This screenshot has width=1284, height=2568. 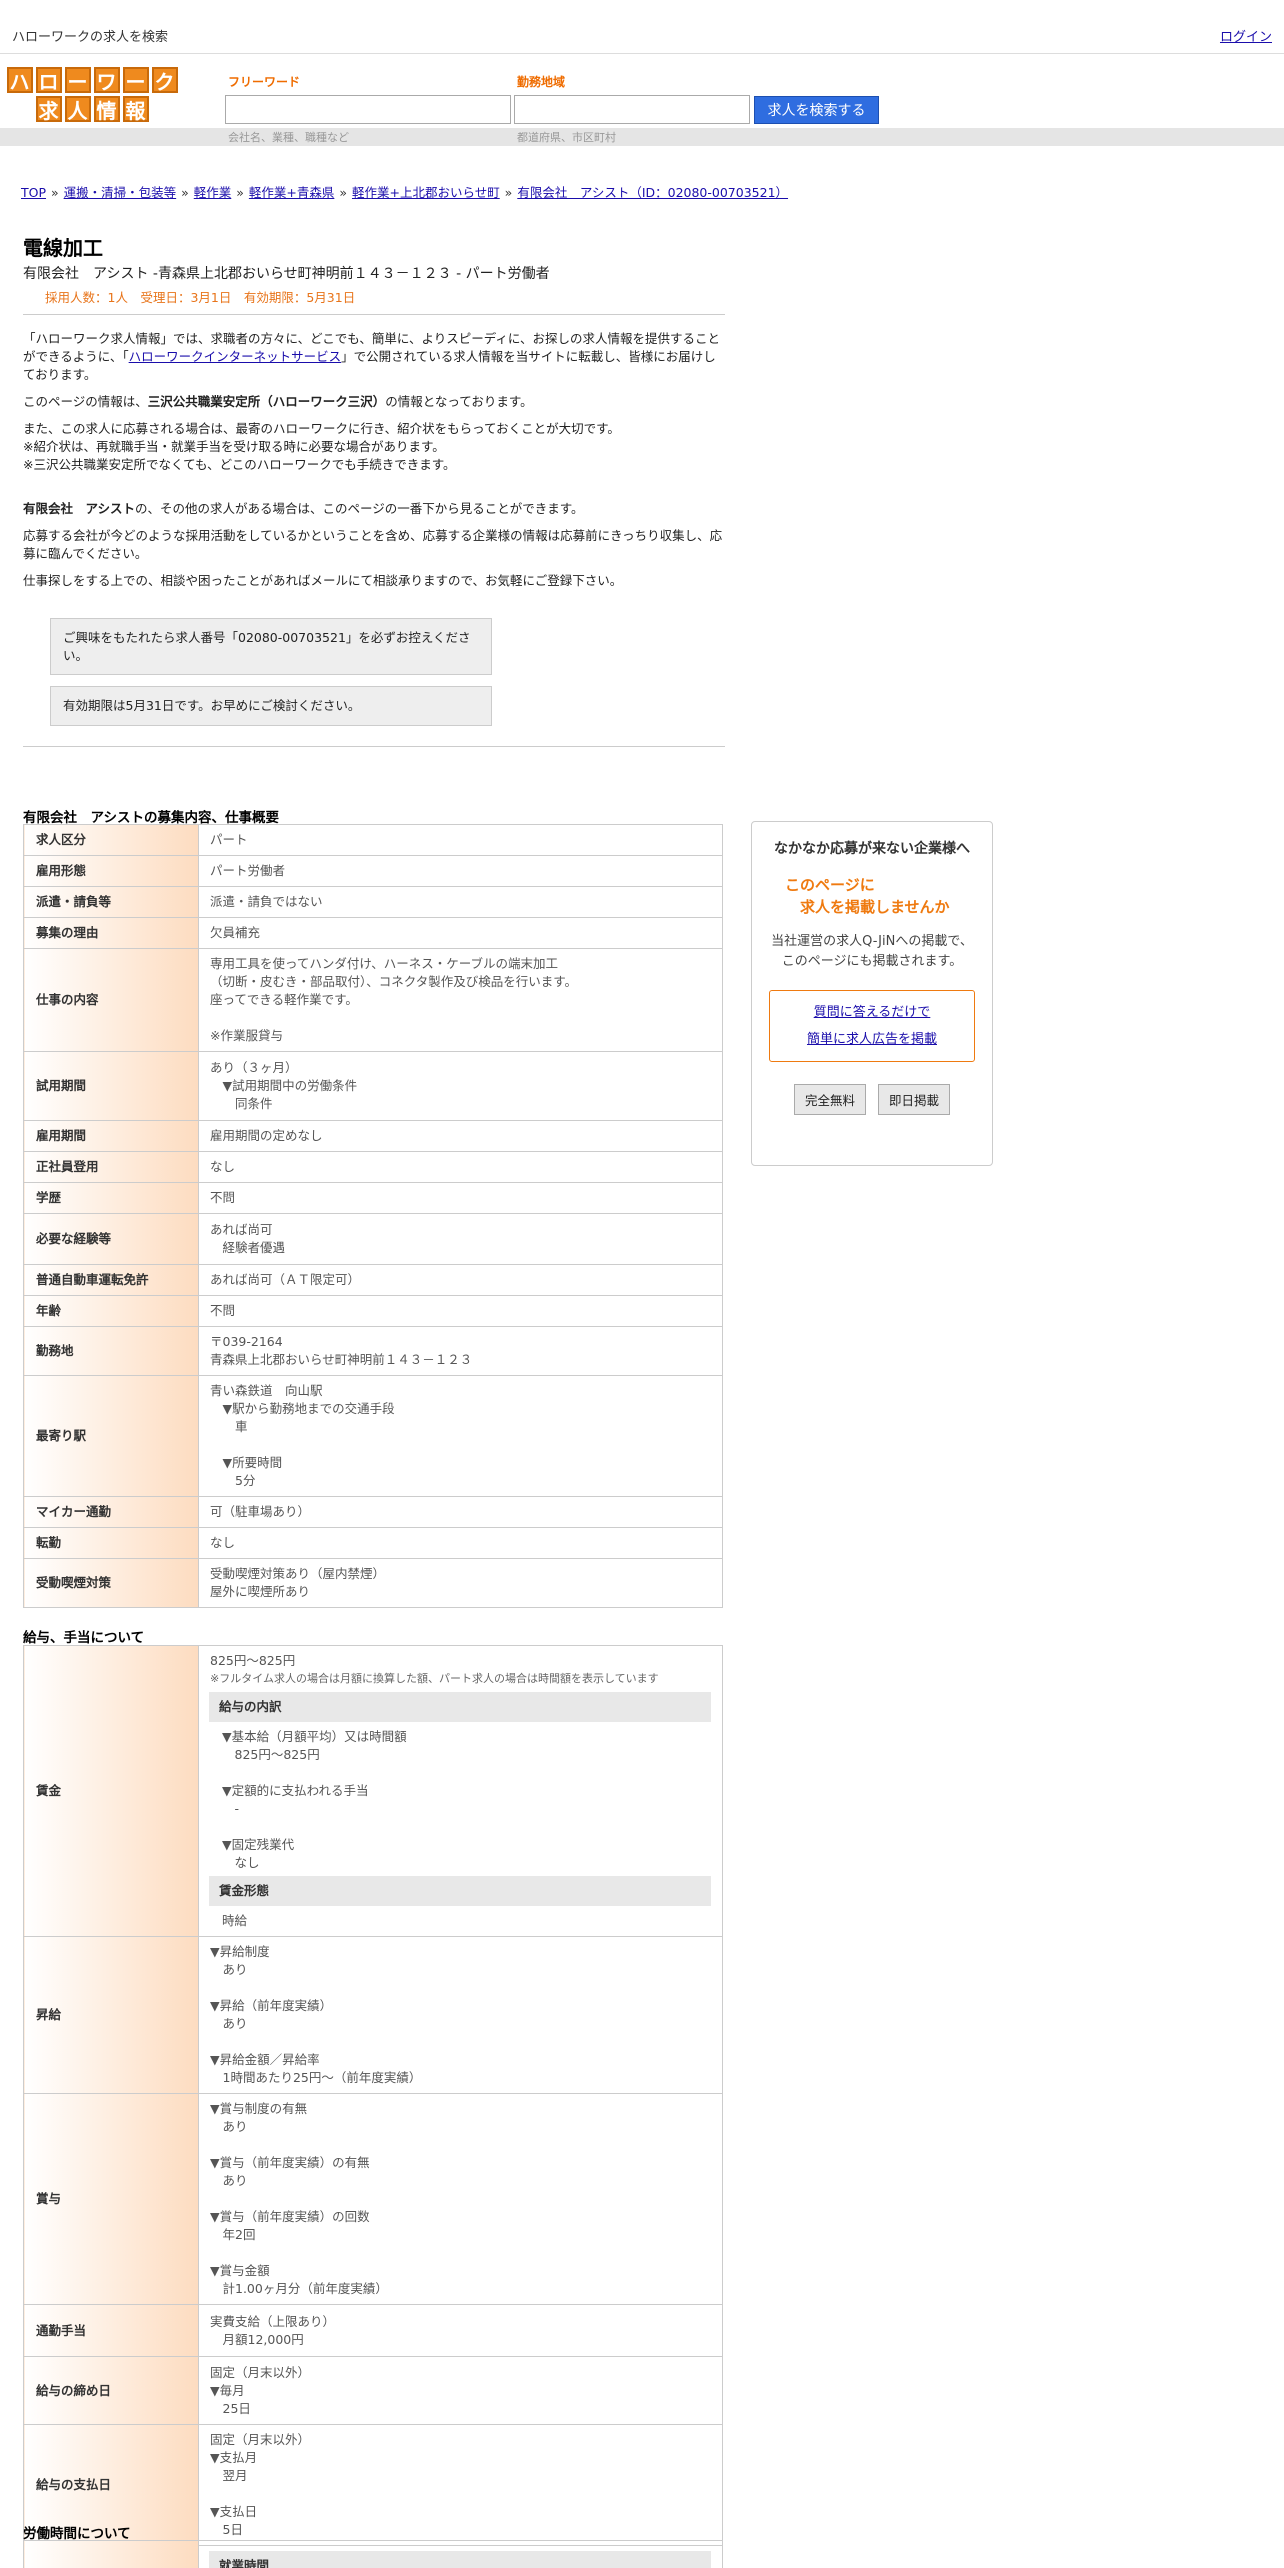 What do you see at coordinates (234, 2511) in the screenshot?
I see `value-line: ▼支払日` at bounding box center [234, 2511].